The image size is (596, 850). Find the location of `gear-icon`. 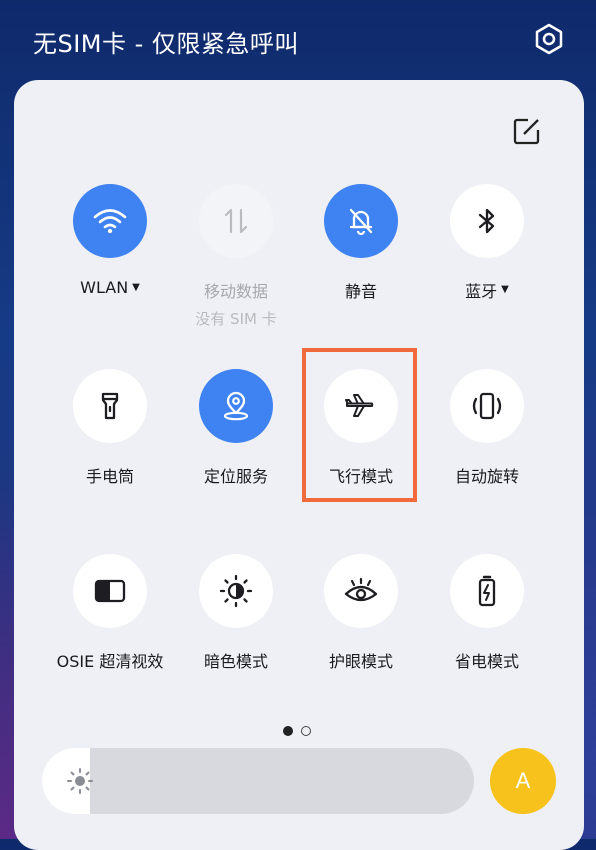

gear-icon is located at coordinates (549, 39).